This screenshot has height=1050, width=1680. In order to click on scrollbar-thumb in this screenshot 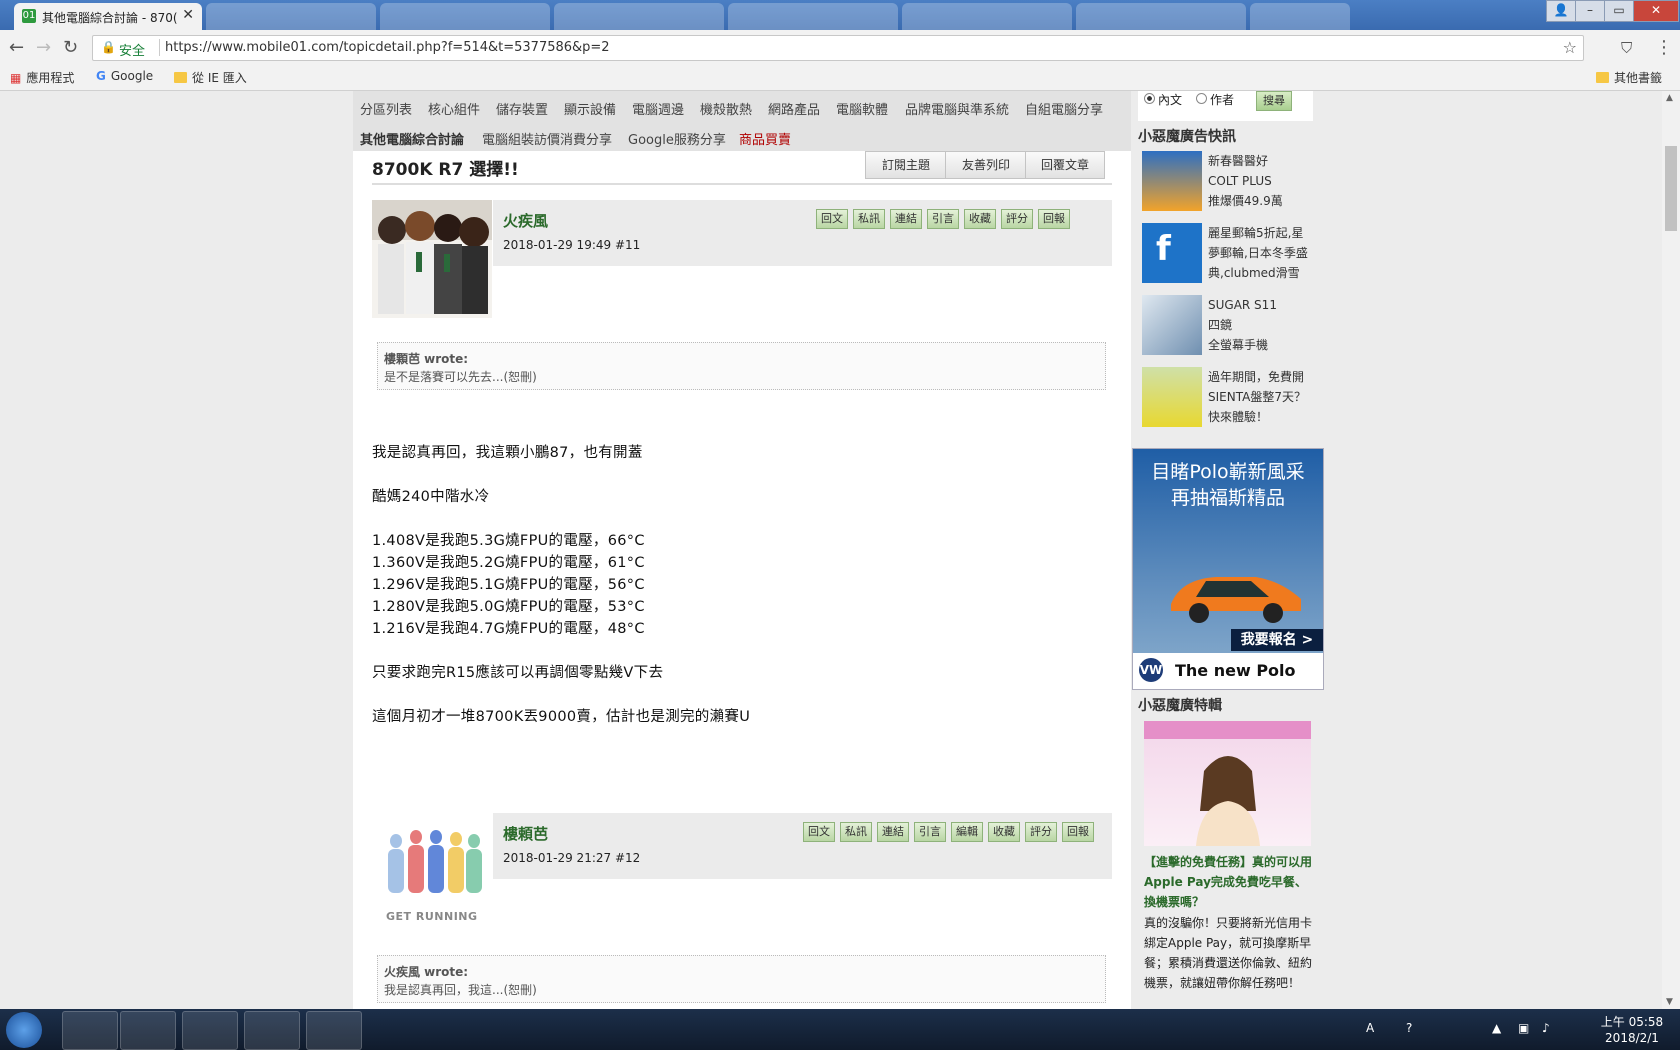, I will do `click(1671, 188)`.